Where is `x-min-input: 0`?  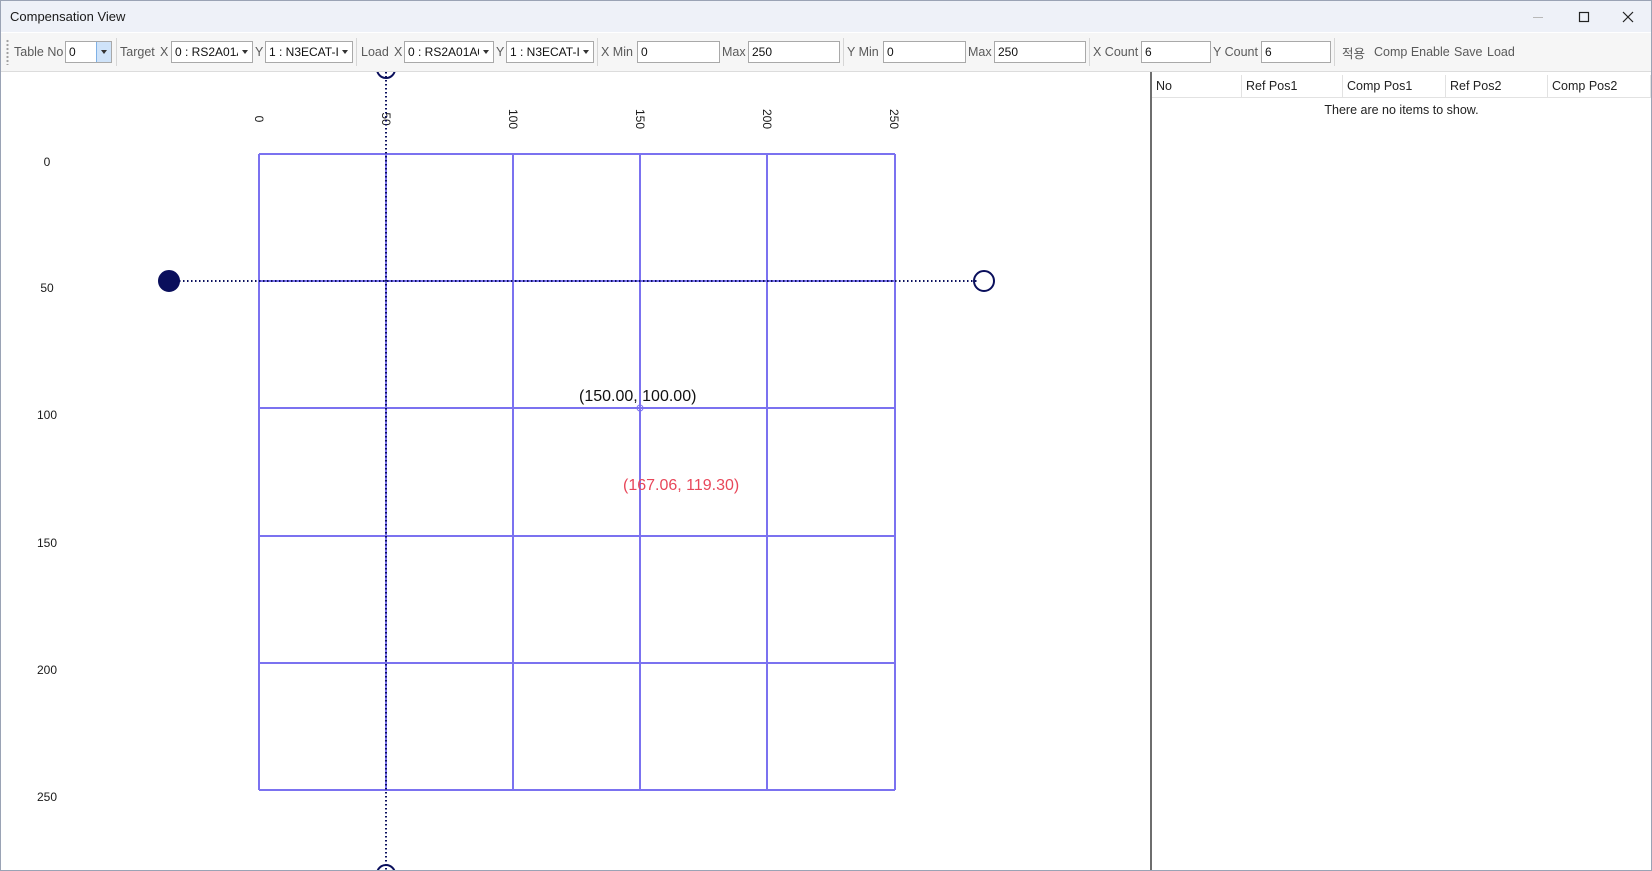
x-min-input: 0 is located at coordinates (678, 52).